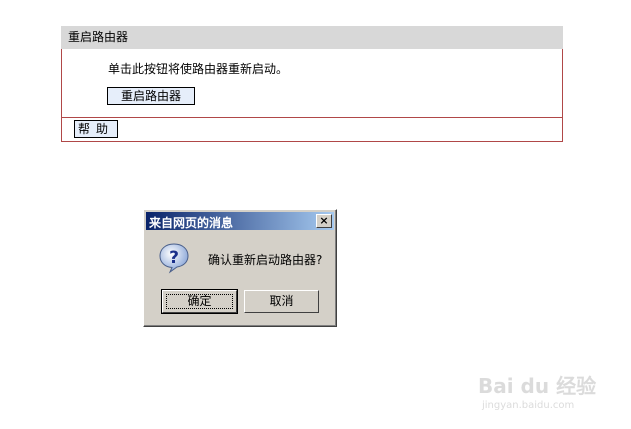 The image size is (631, 429). I want to click on watermark: Bai du 经验 jingyan.baidu.com, so click(540, 392).